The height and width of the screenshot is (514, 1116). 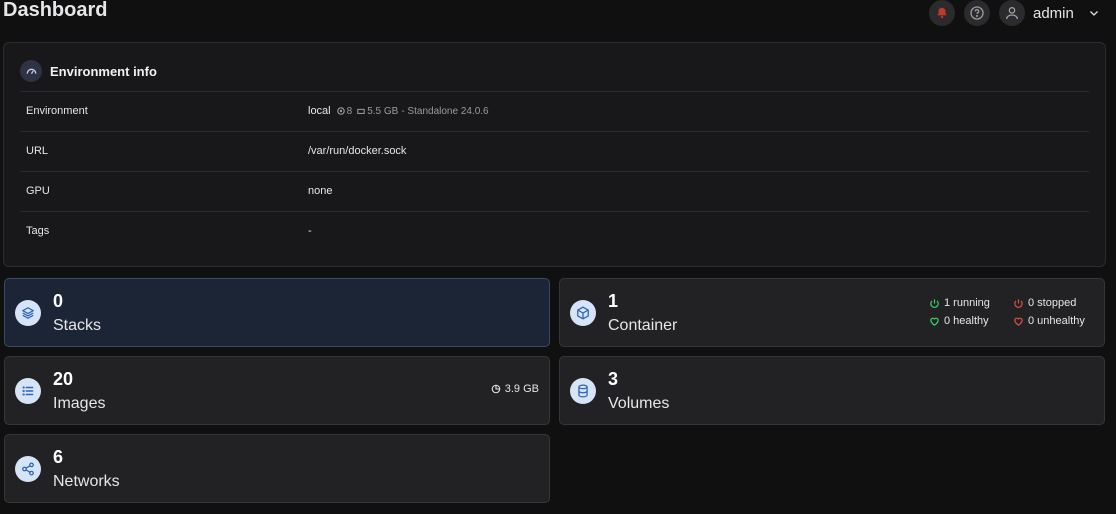 I want to click on environment-meta: 8 5.5 GB - Standalone 24.0.6, so click(x=414, y=111).